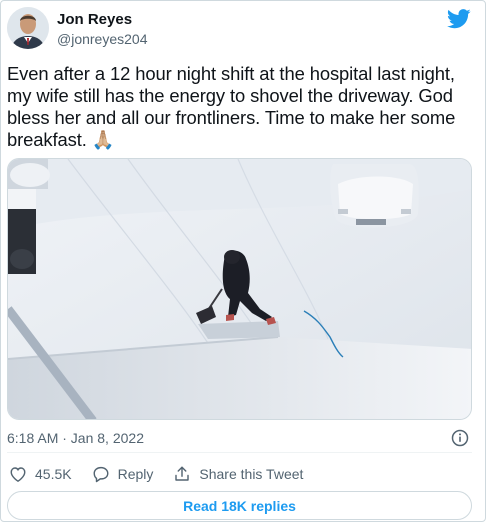 This screenshot has height=522, width=486. Describe the element at coordinates (182, 473) in the screenshot. I see `share-icon` at that location.